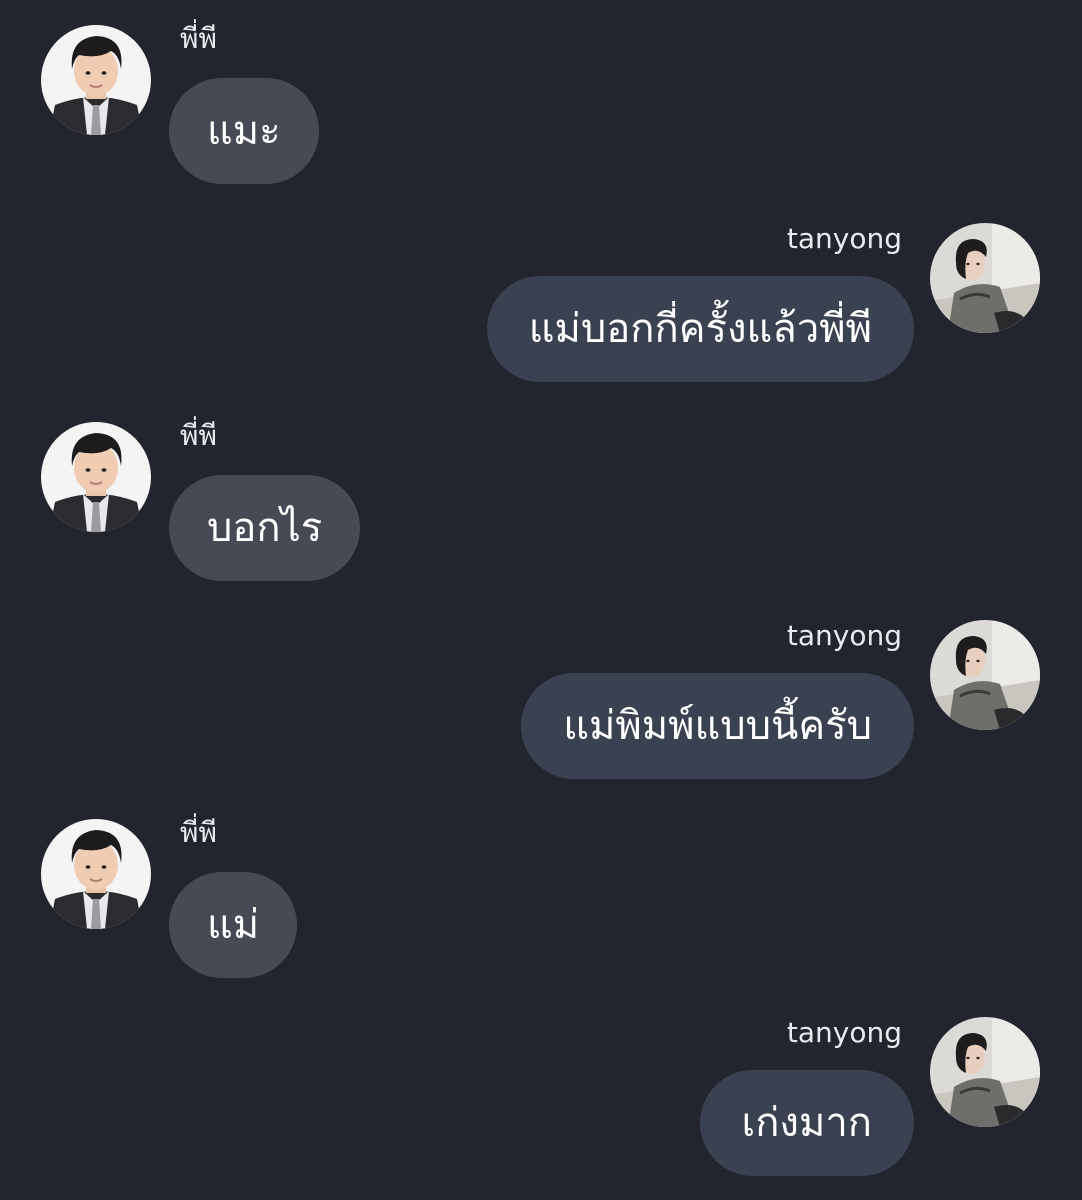 This screenshot has height=1200, width=1082. I want to click on message-bubble-incoming: แม่, so click(233, 925).